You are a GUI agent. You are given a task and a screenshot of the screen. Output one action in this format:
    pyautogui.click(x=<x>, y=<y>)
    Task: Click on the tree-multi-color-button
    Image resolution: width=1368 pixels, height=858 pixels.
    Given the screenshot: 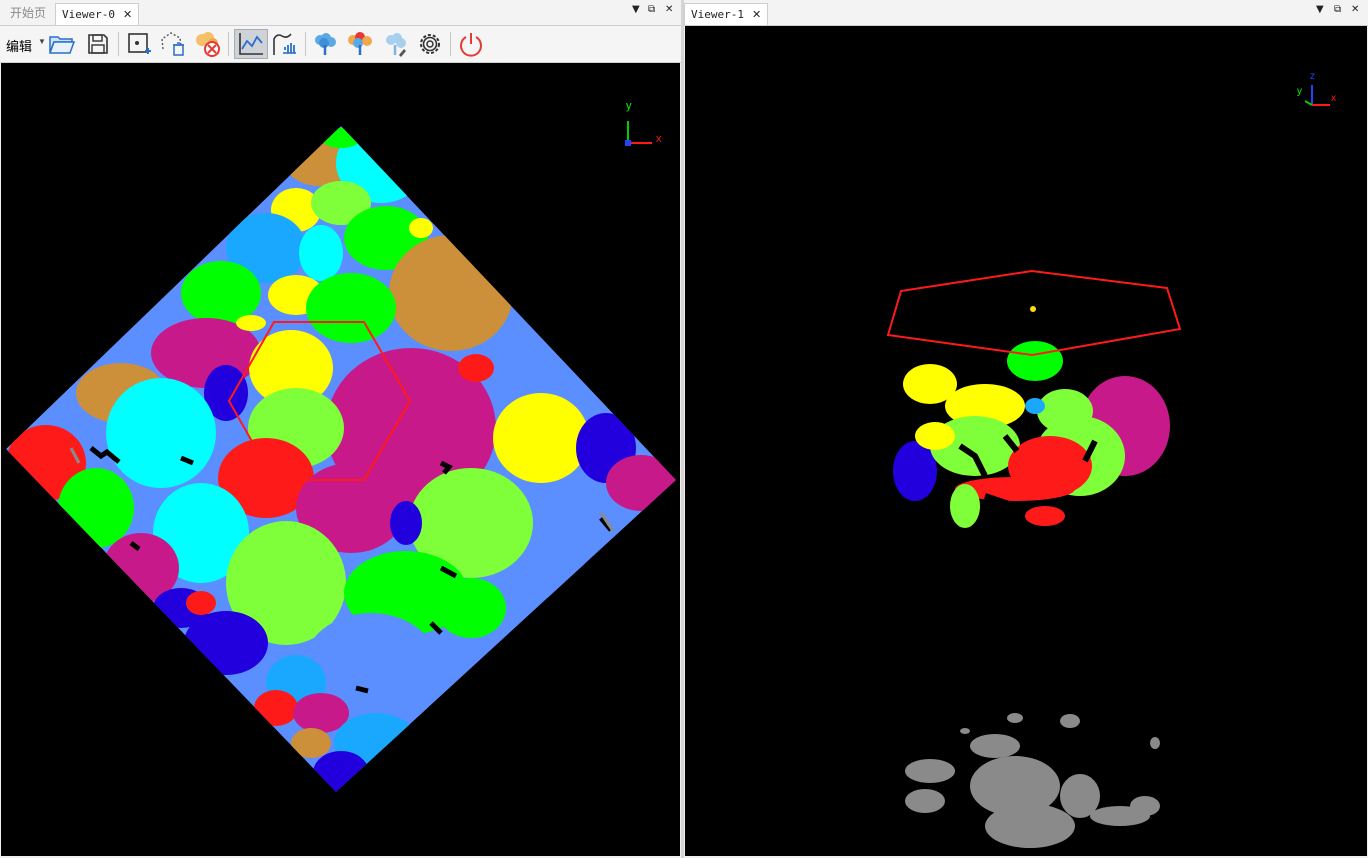 What is the action you would take?
    pyautogui.click(x=360, y=44)
    